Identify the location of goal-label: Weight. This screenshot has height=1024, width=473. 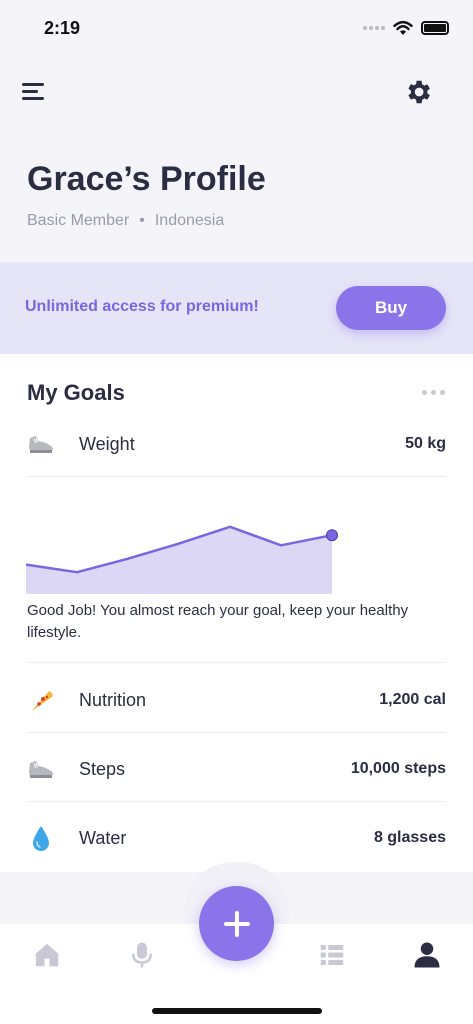
(107, 443).